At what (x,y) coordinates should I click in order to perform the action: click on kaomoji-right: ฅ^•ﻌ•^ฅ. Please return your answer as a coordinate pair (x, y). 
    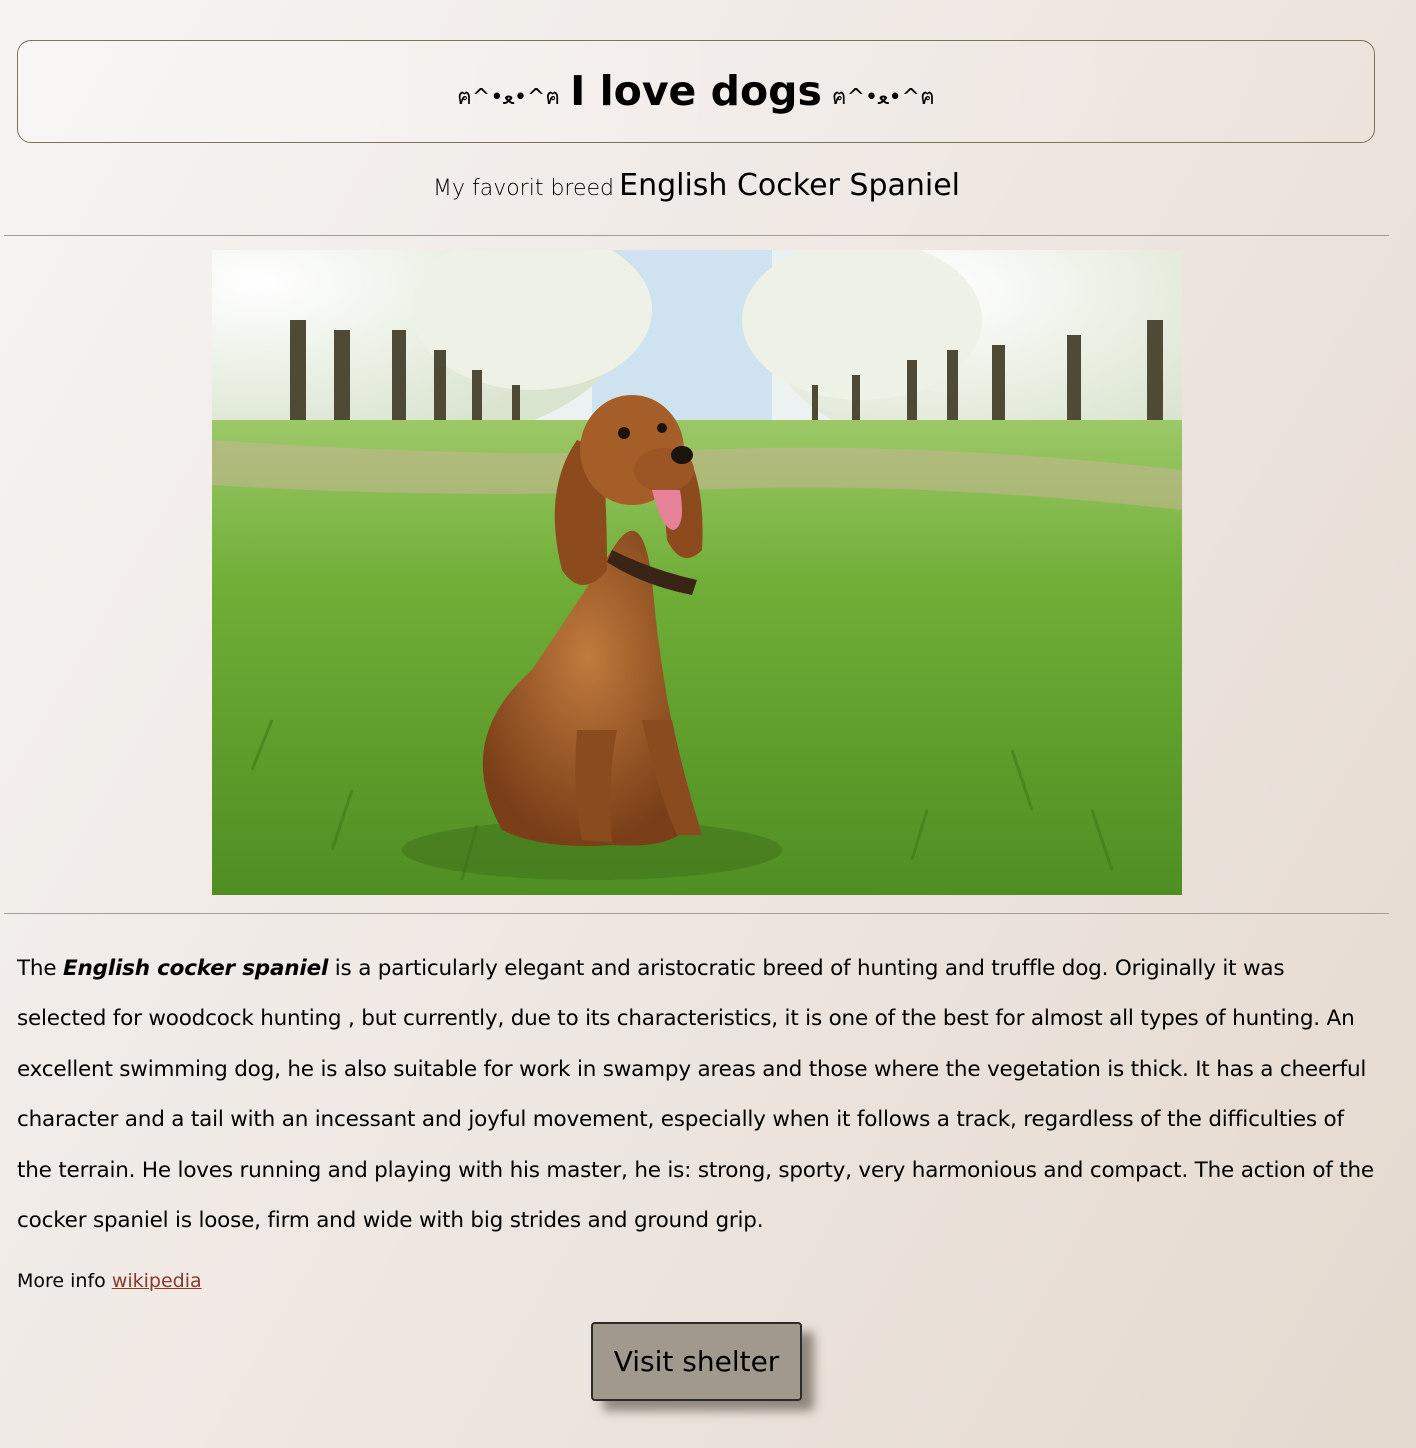
    Looking at the image, I should click on (883, 97).